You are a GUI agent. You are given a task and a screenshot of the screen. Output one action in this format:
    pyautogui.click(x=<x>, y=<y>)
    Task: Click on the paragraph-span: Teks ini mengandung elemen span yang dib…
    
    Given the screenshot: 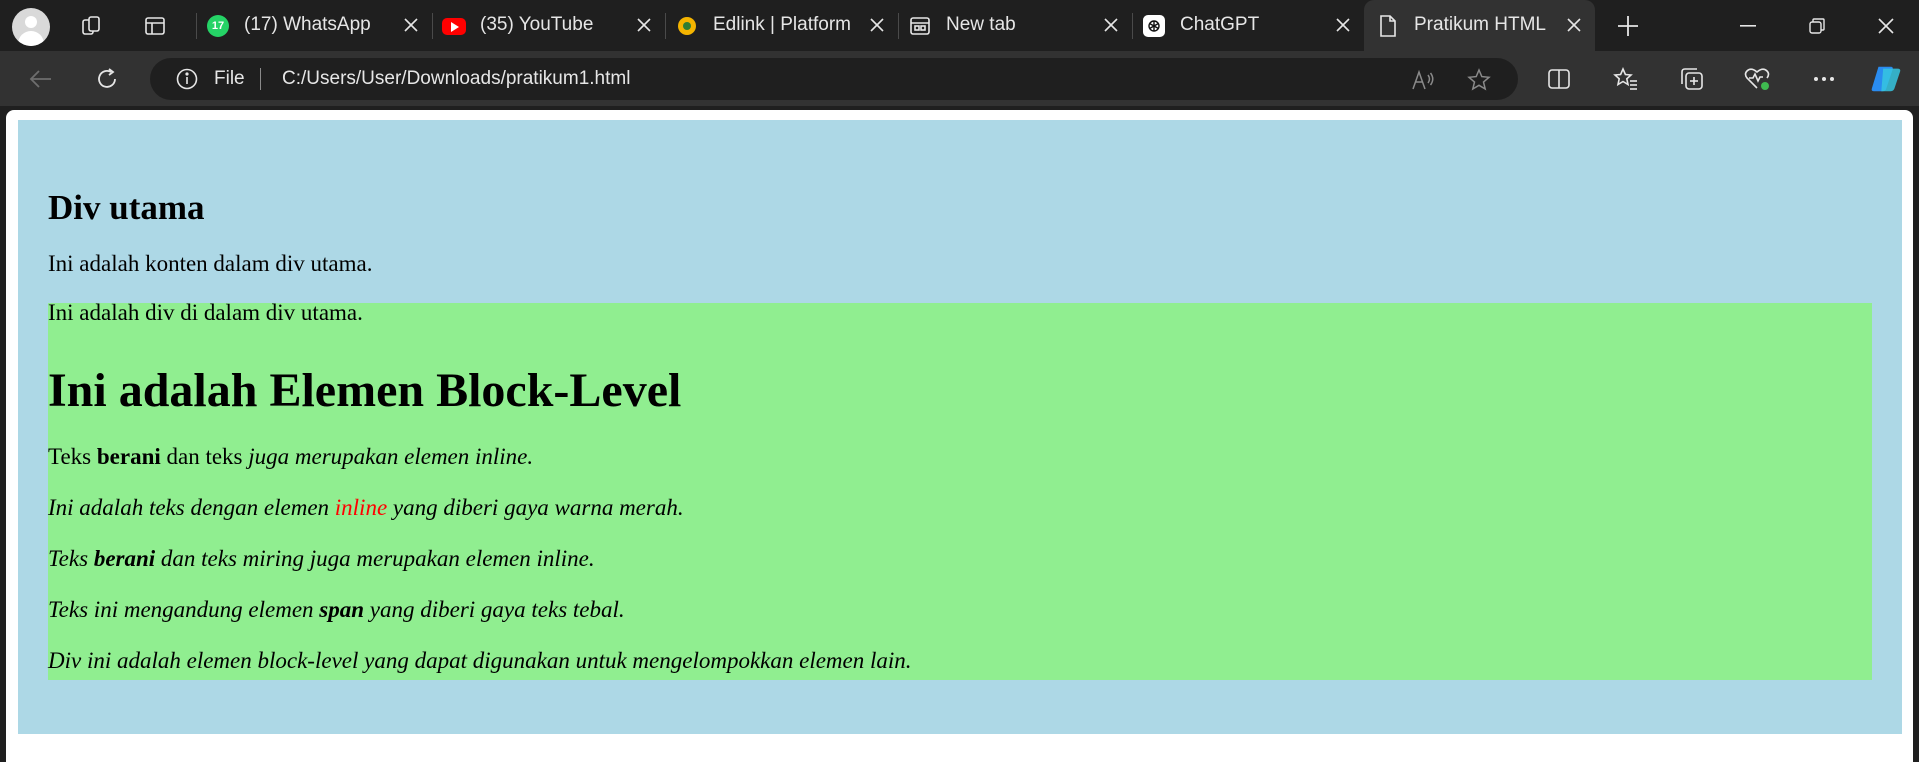 What is the action you would take?
    pyautogui.click(x=336, y=610)
    